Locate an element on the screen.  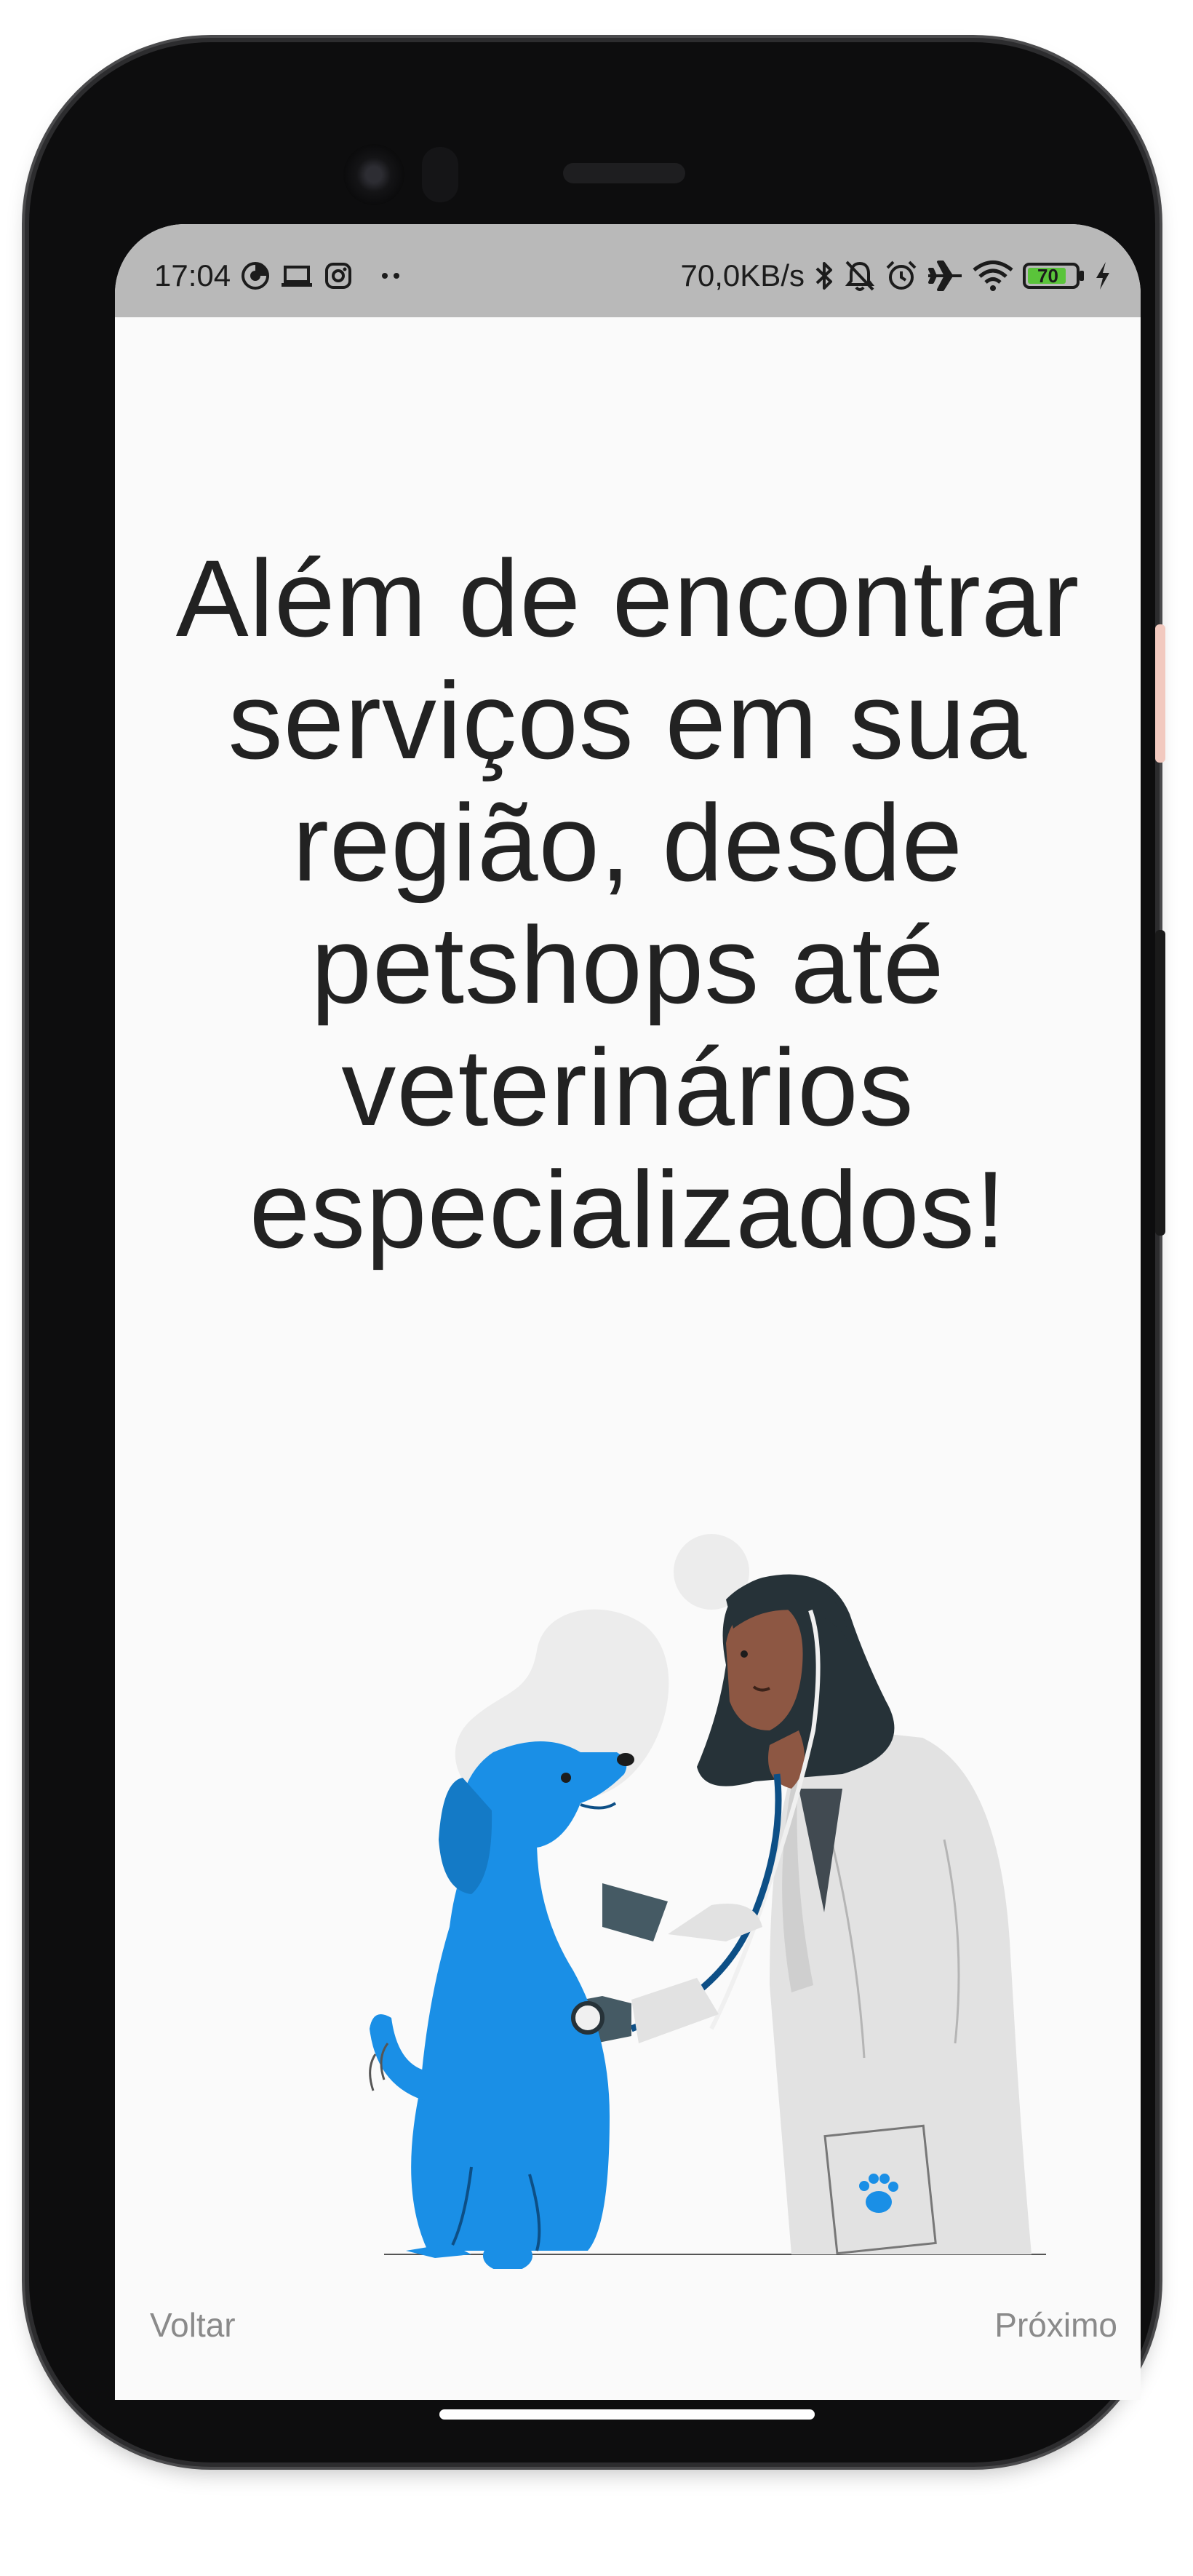
more-notifications-icon is located at coordinates (391, 275).